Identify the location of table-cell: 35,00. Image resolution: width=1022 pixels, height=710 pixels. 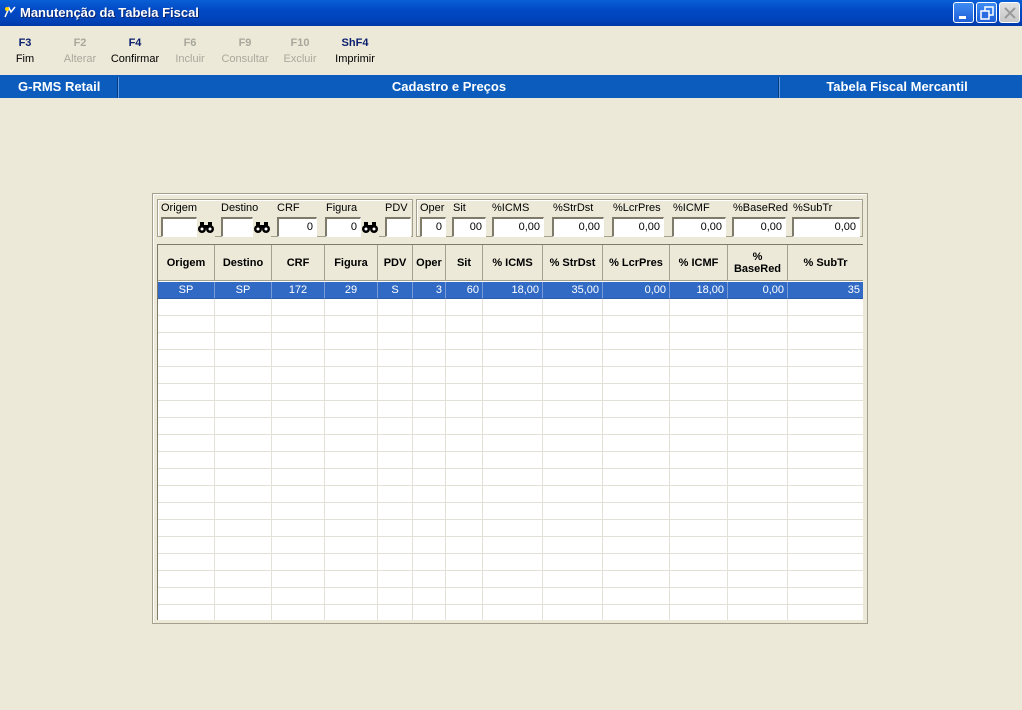
(573, 290).